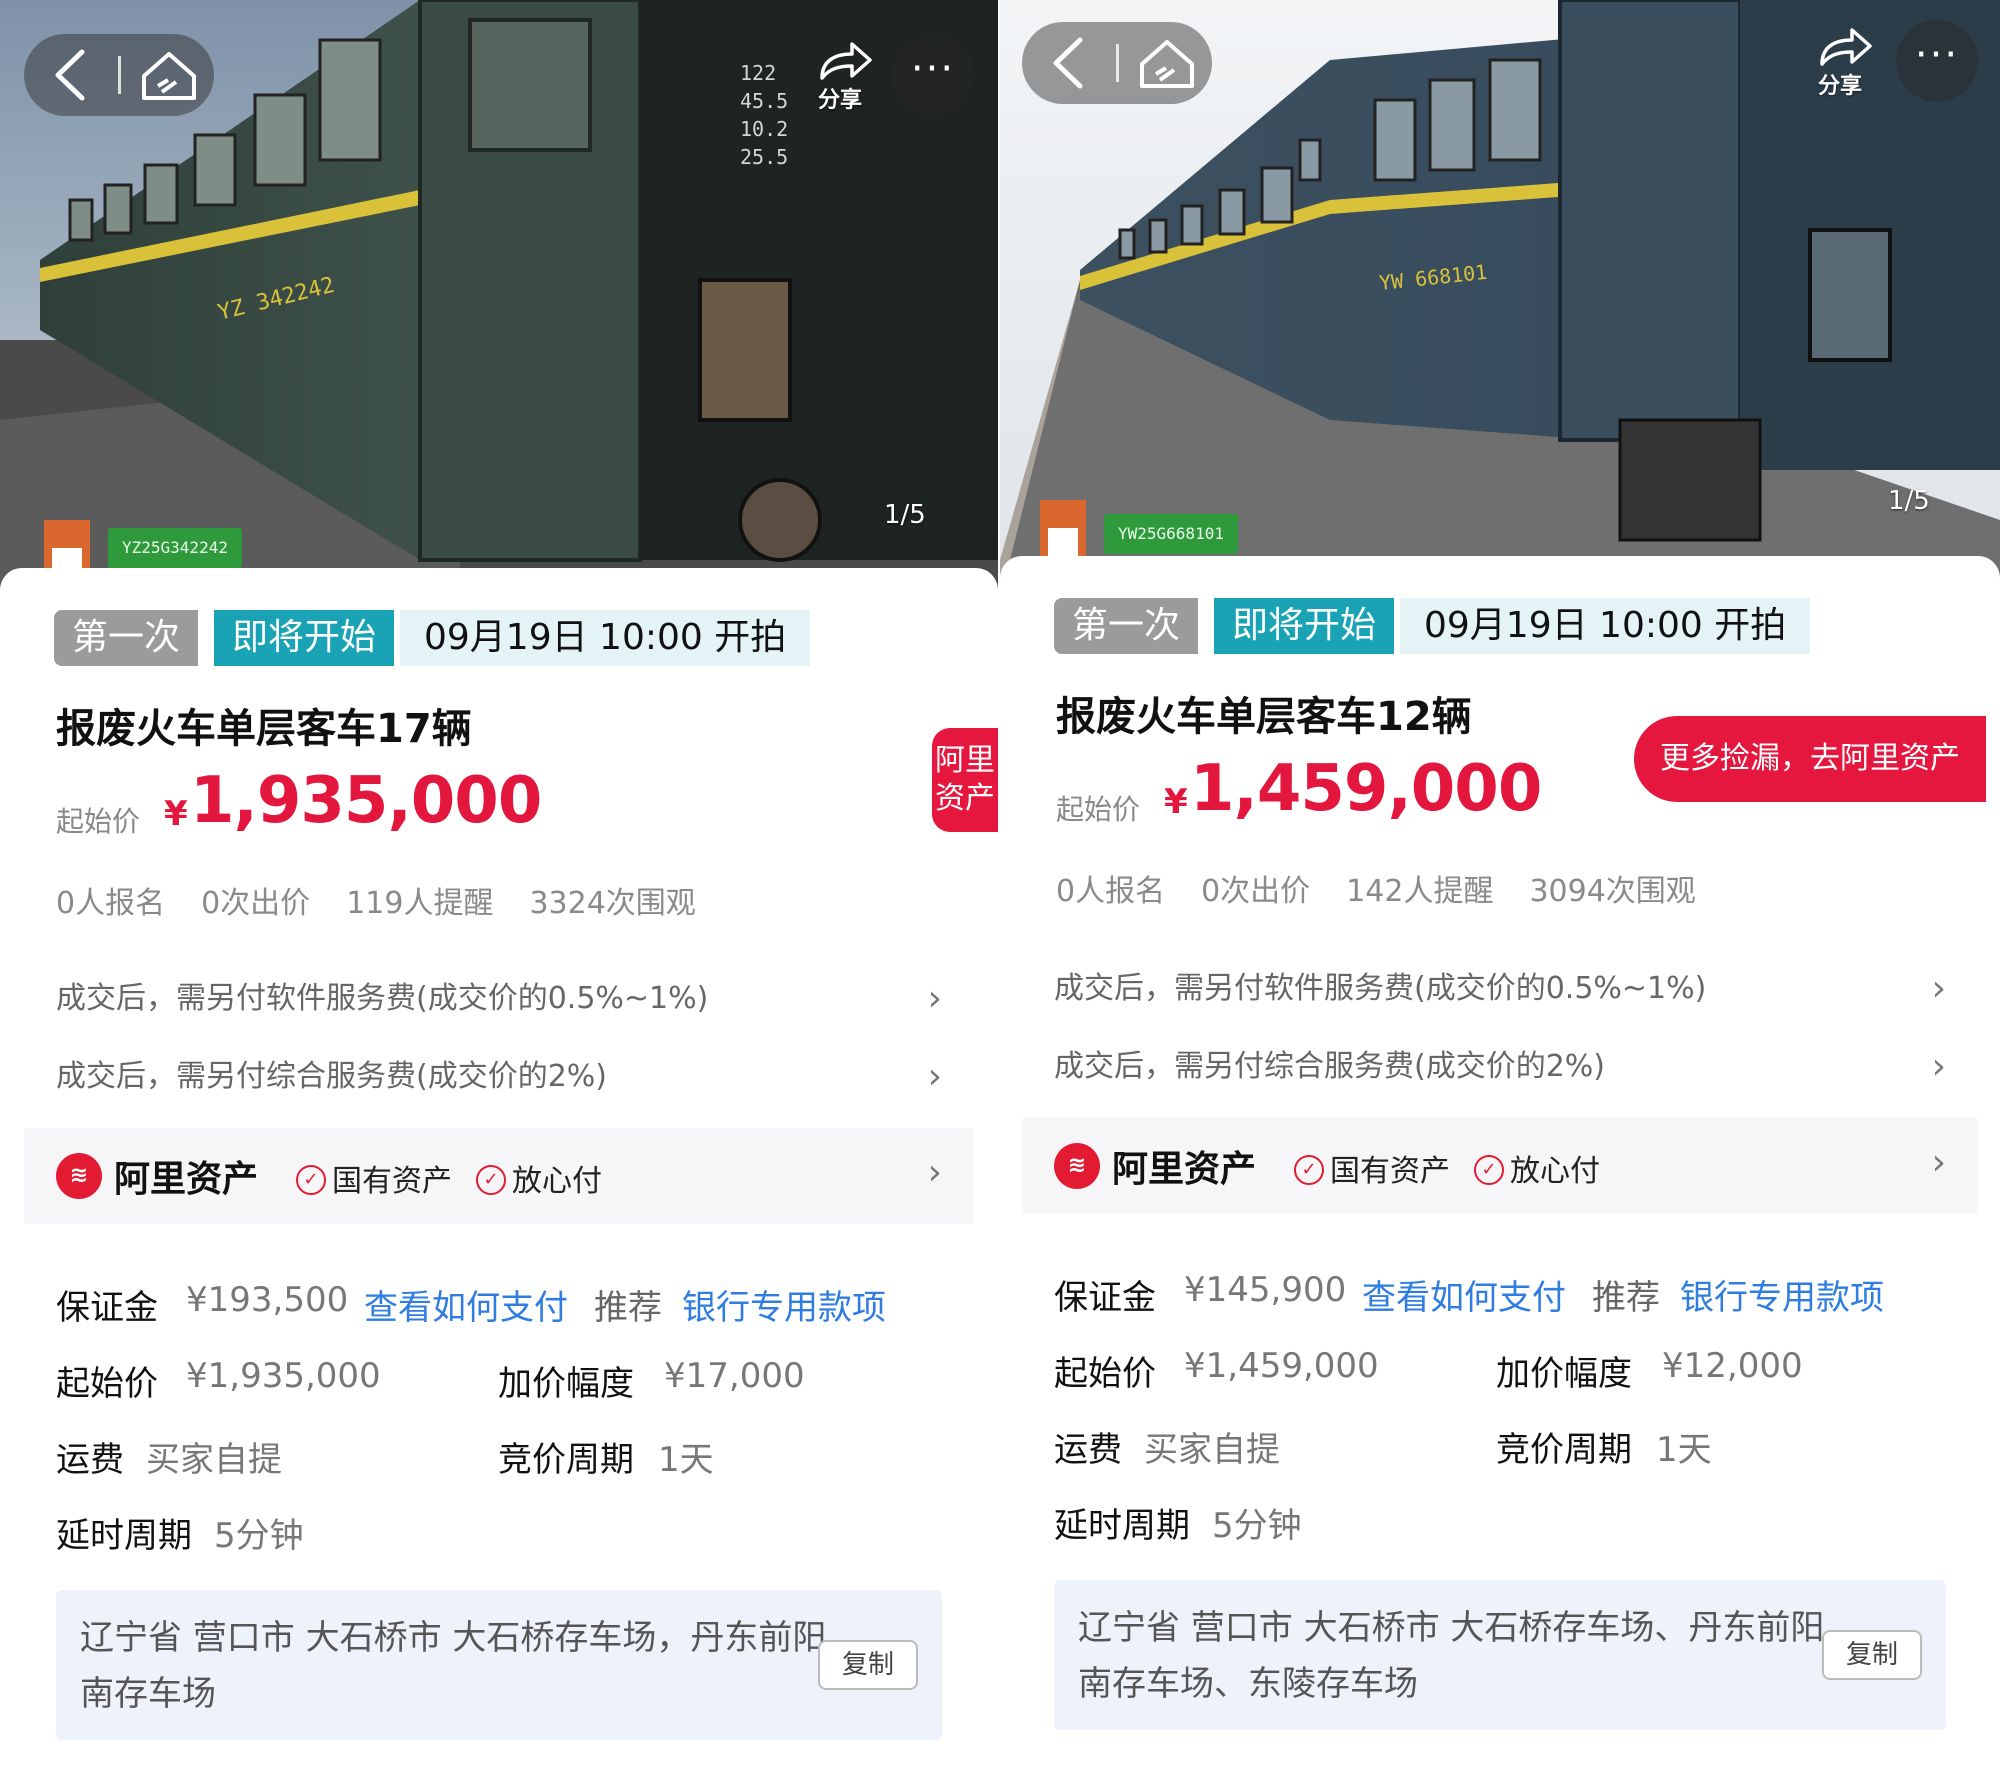  I want to click on address-box: 辽宁省 营口市 大石桥市 大石桥存车场，丹东前阳南存车场 复制, so click(499, 1665).